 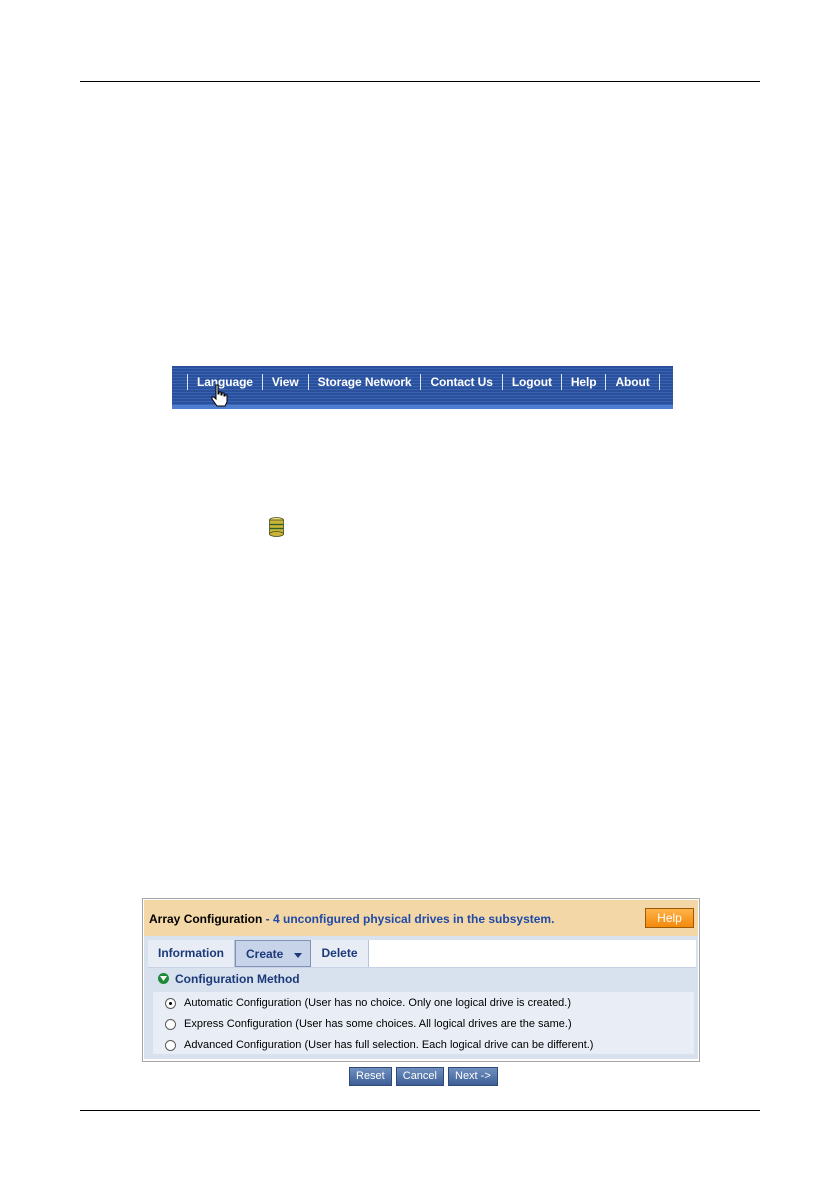 What do you see at coordinates (632, 382) in the screenshot?
I see `menu-item-about: About` at bounding box center [632, 382].